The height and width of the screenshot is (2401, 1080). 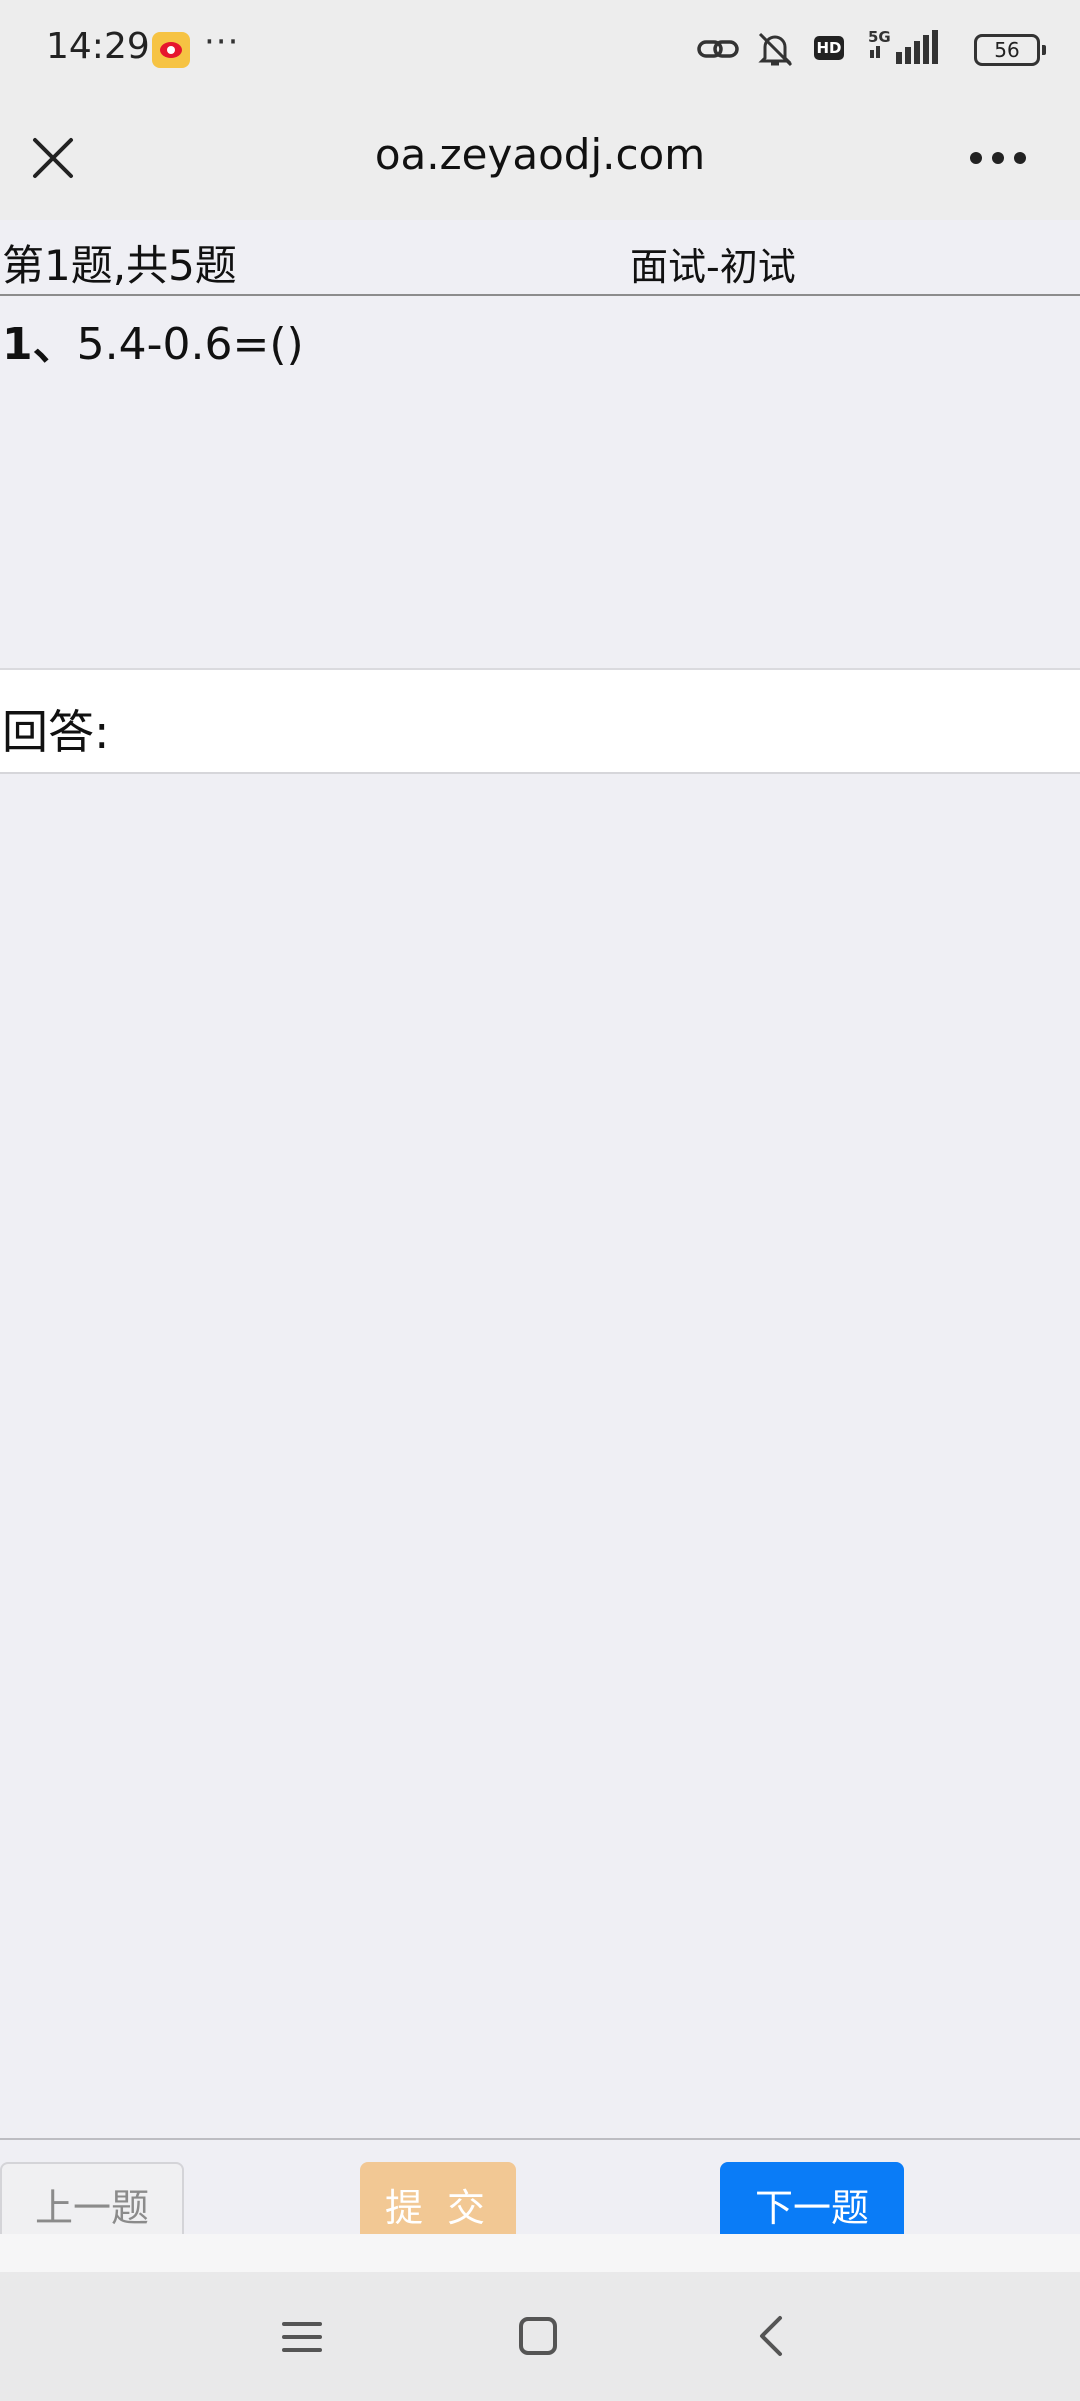 I want to click on status-bar: 14:29 ··· HD 5G 56, so click(x=540, y=50).